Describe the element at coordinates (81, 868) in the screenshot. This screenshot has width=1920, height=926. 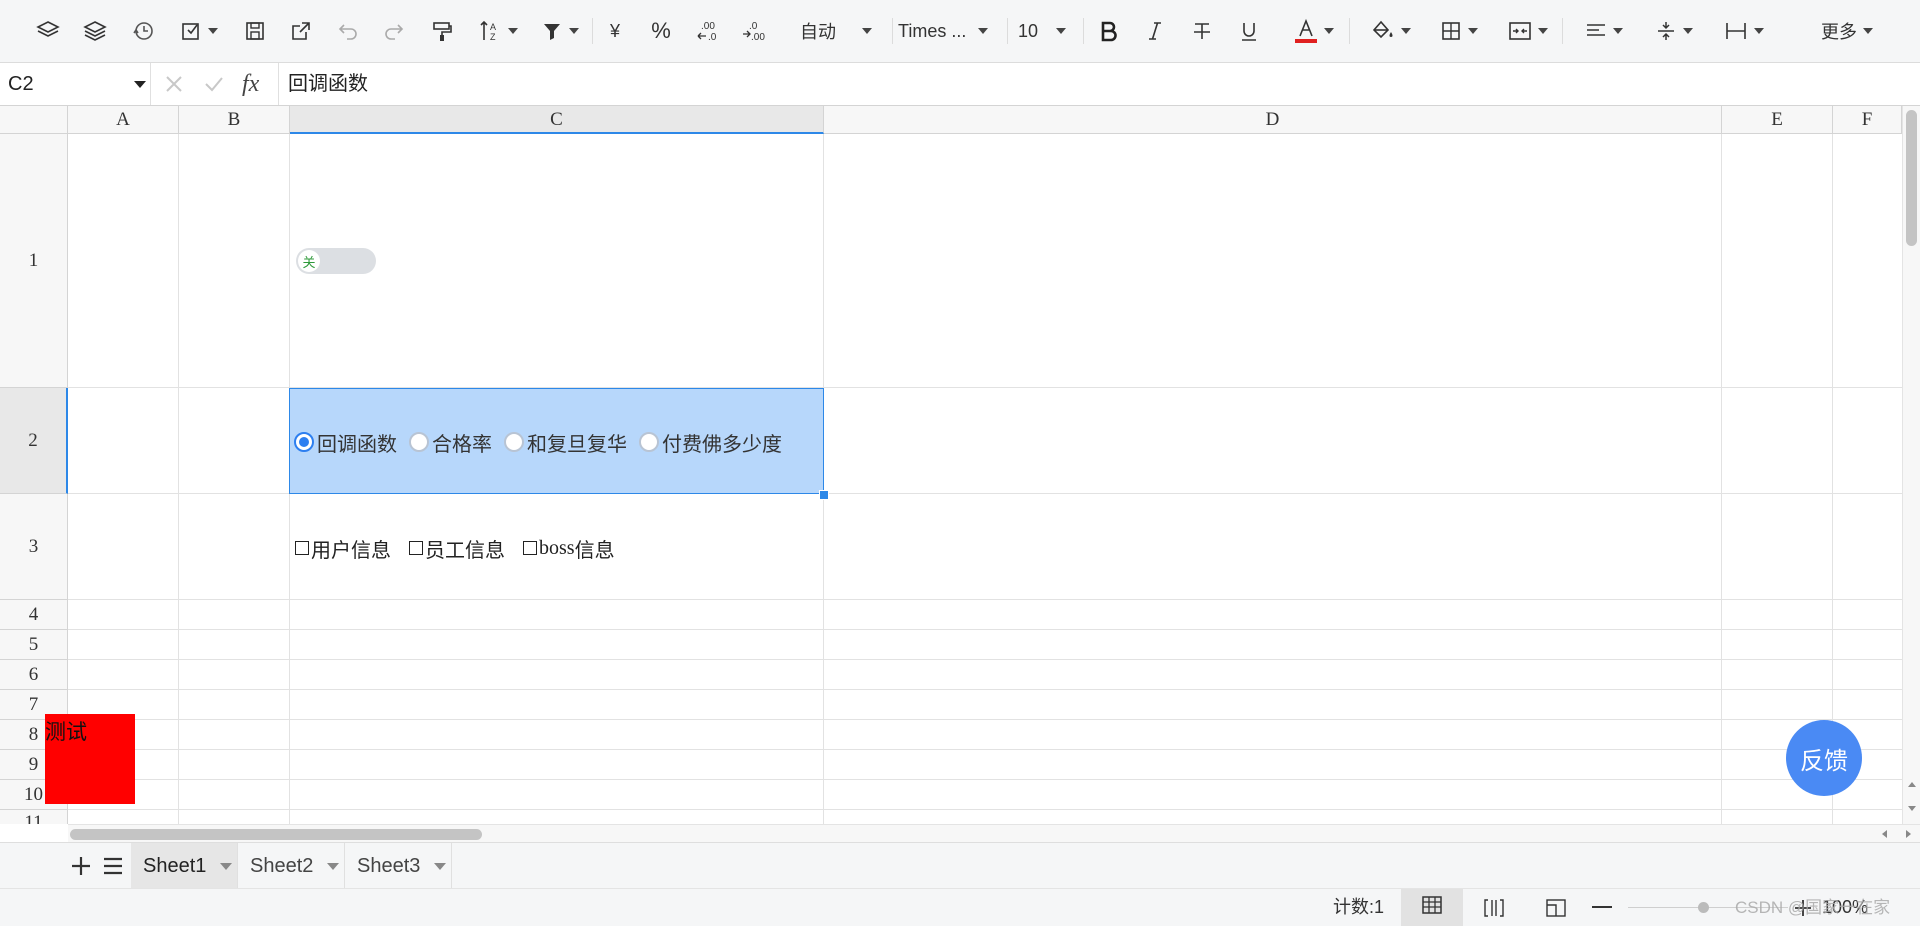
I see `add-sheet-icon` at that location.